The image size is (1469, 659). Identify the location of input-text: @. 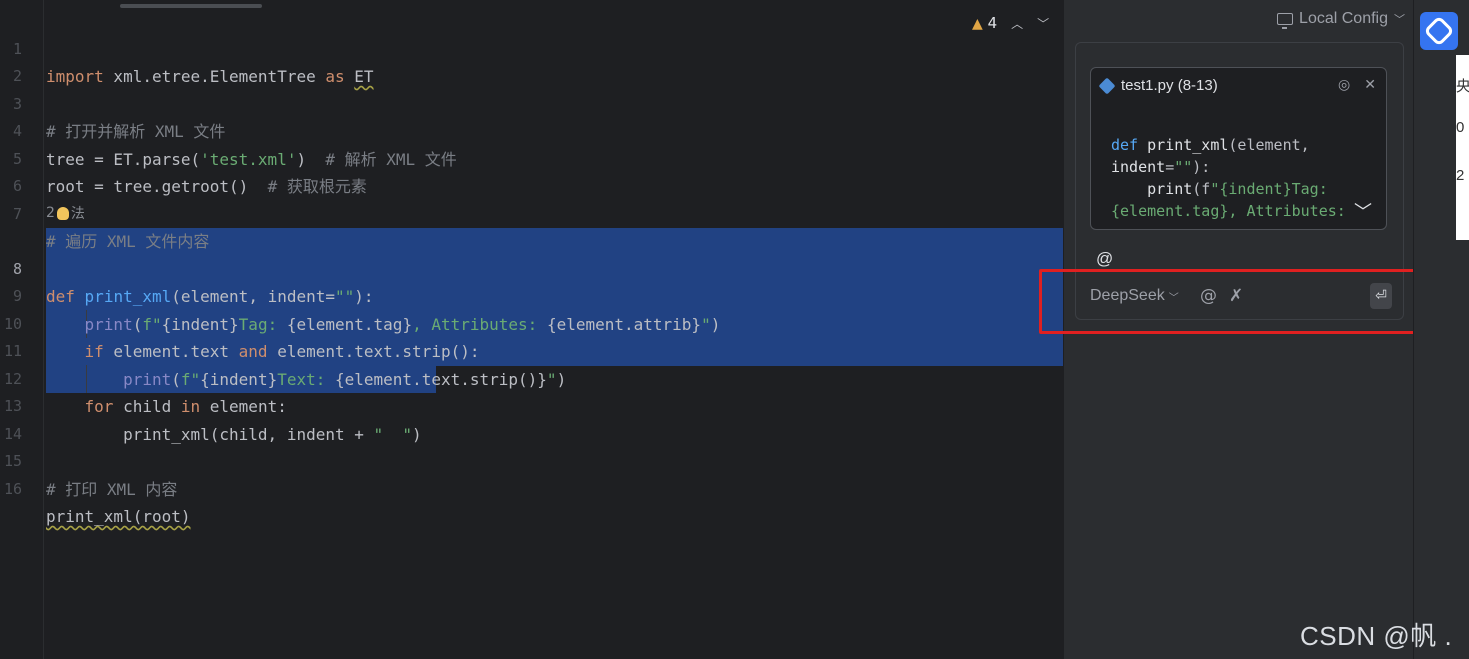
(1104, 259).